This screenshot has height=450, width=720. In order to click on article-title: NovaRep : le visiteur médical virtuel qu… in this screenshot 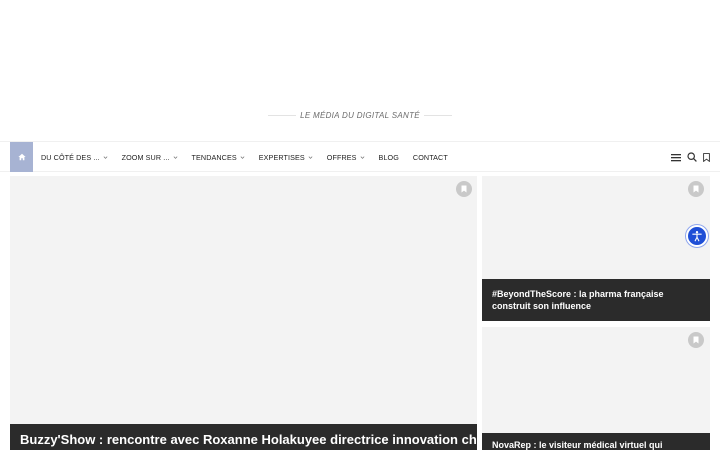, I will do `click(596, 441)`.